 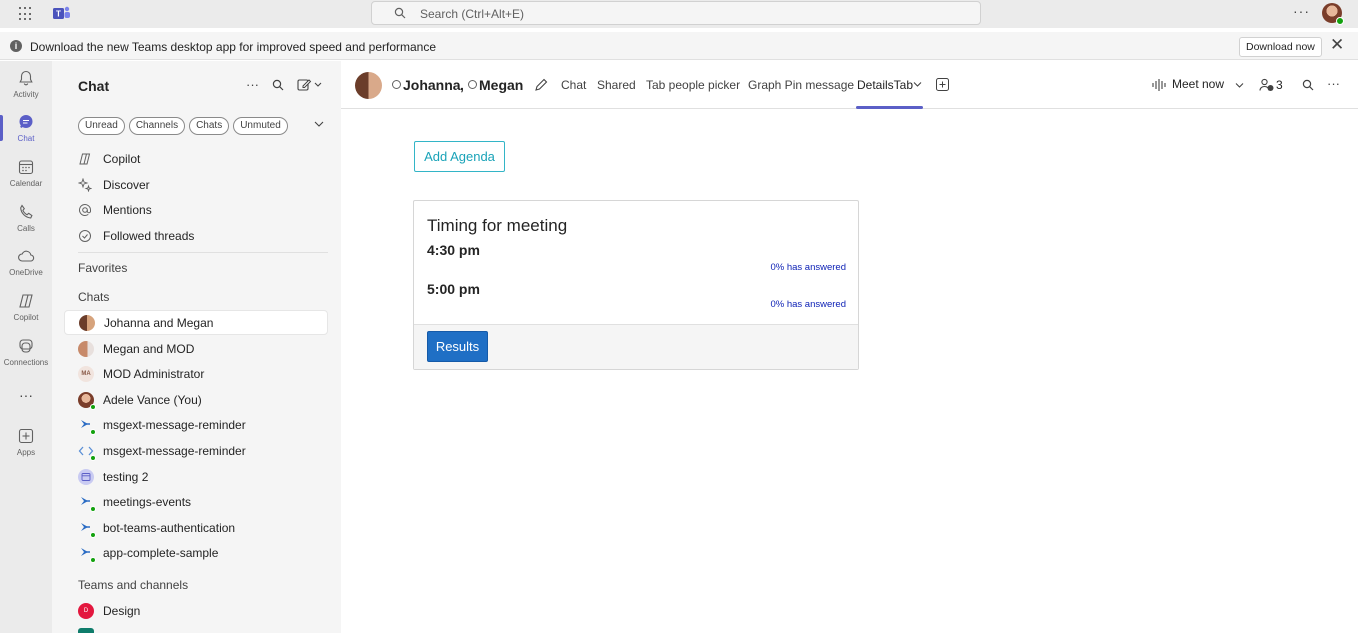 I want to click on participant-name-megan: Megan, so click(x=501, y=85).